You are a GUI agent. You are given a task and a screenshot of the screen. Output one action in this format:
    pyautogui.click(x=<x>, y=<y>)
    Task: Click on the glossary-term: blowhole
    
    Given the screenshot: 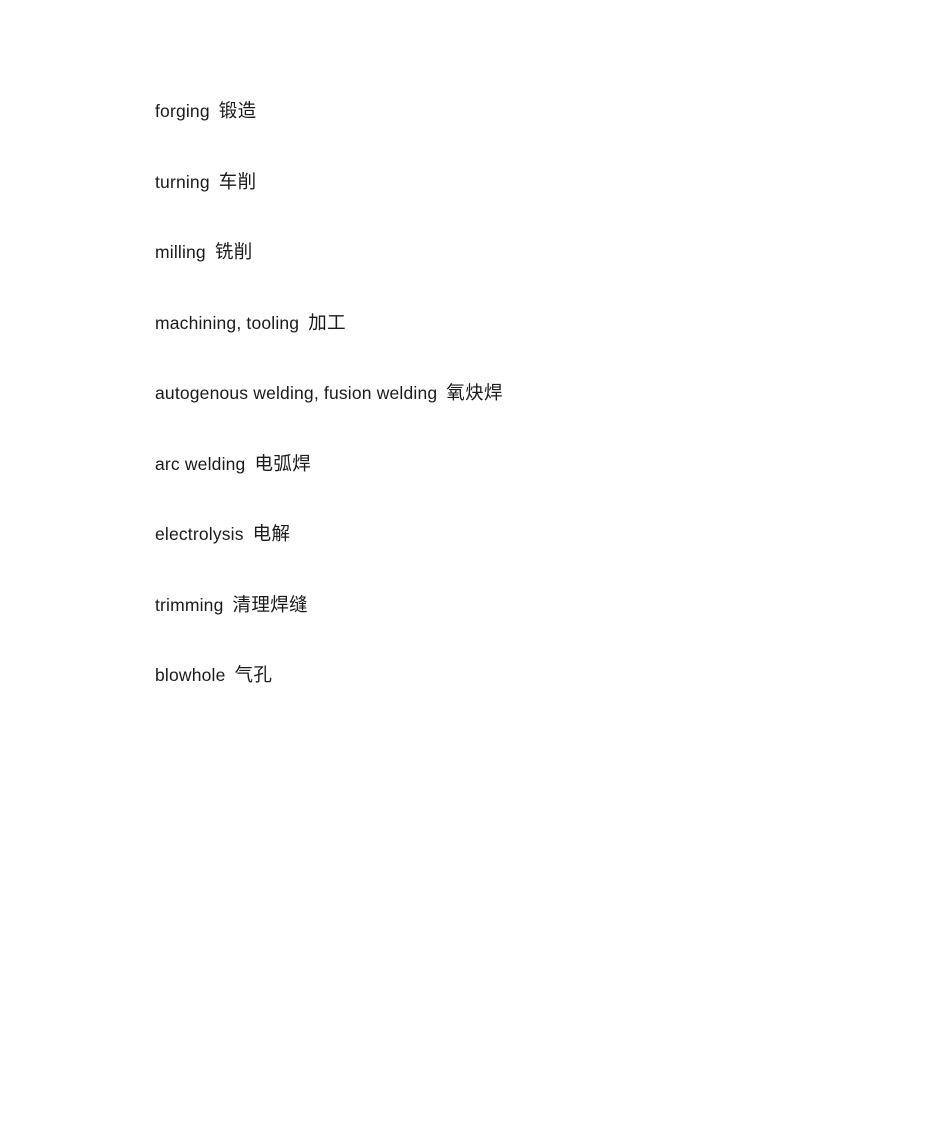 What is the action you would take?
    pyautogui.click(x=190, y=675)
    